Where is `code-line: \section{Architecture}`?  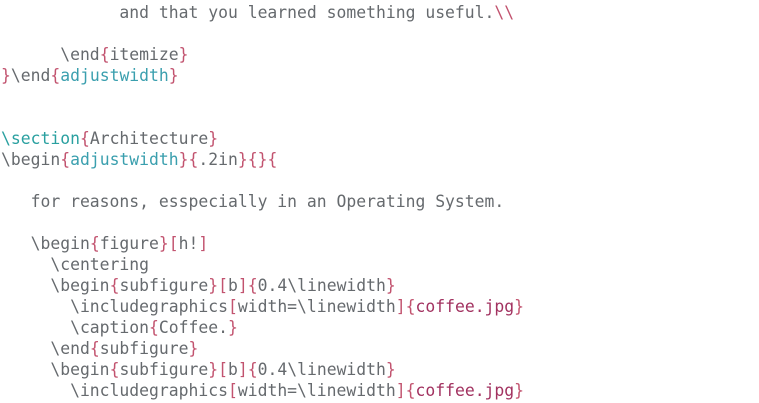
code-line: \section{Architecture} is located at coordinates (109, 138).